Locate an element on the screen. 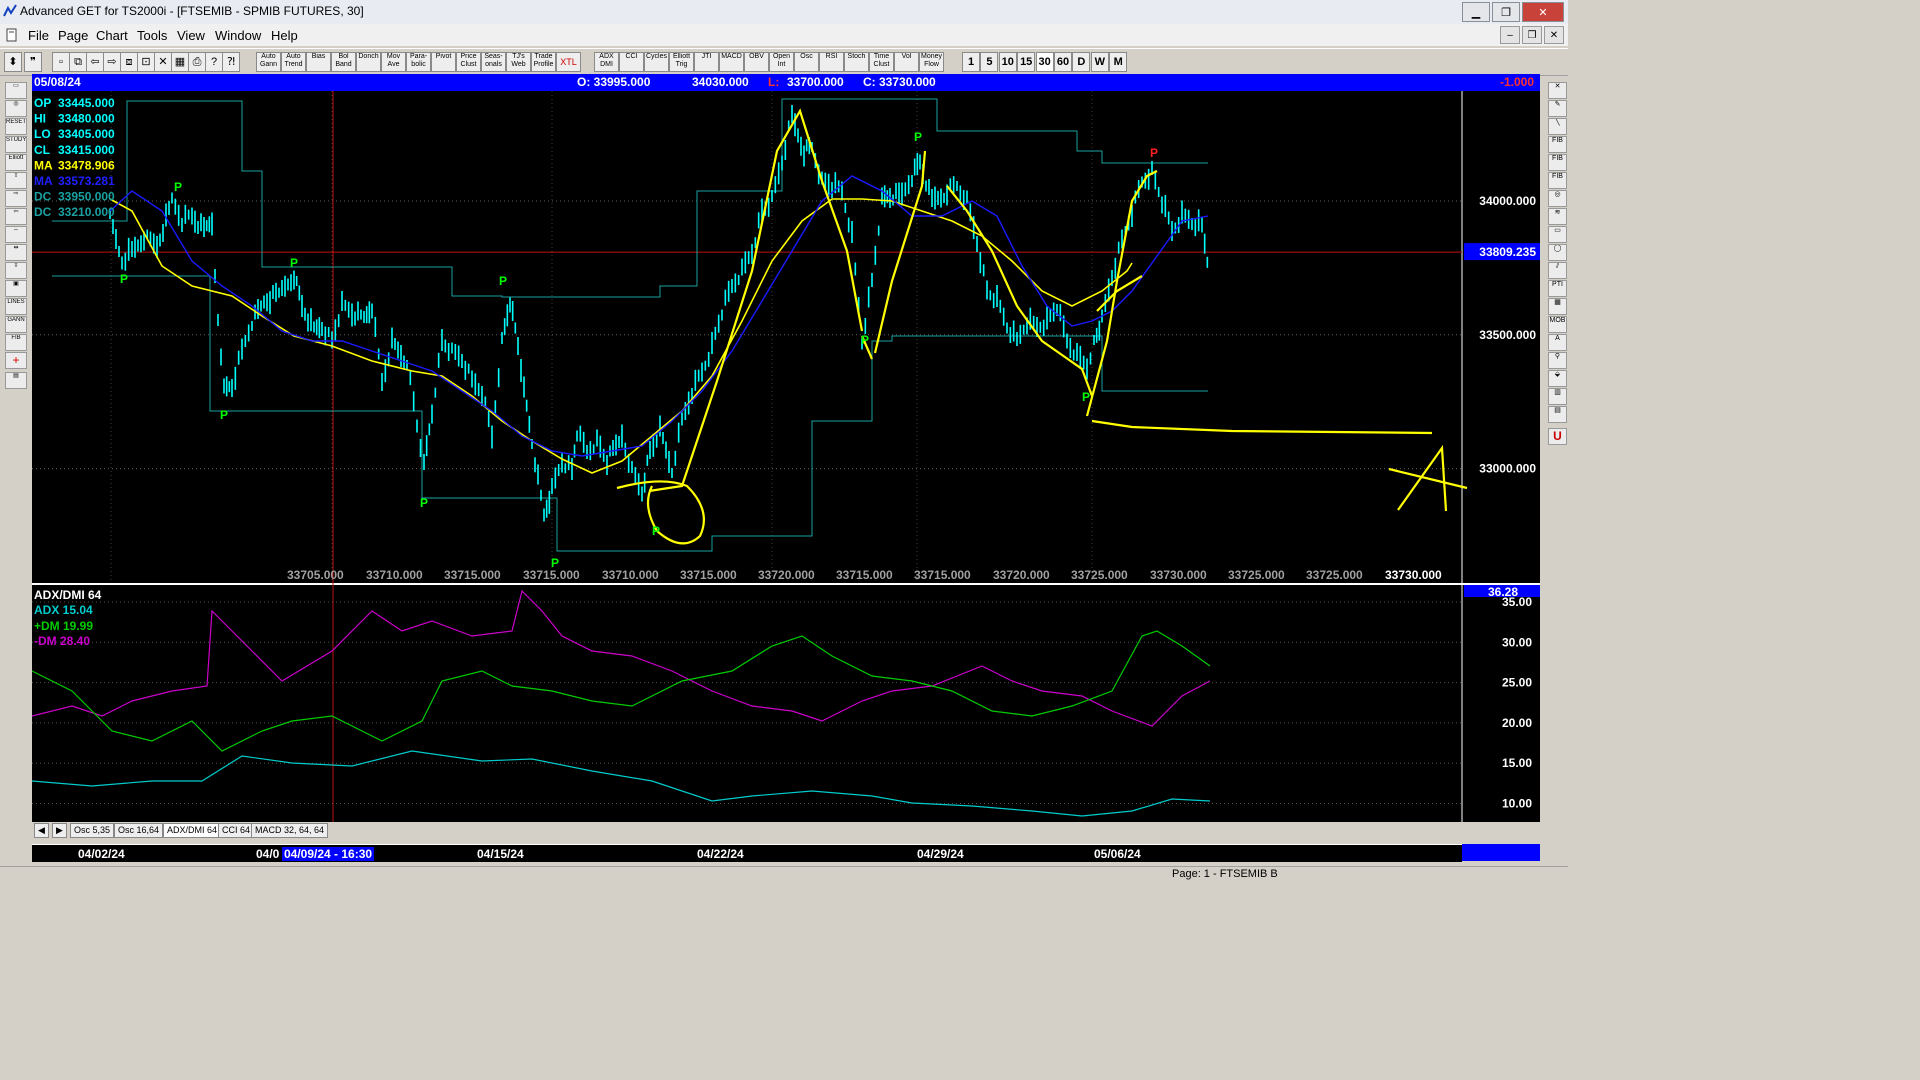 Image resolution: width=1920 pixels, height=1080 pixels. fib-retracement-icon: FIB is located at coordinates (1557, 144).